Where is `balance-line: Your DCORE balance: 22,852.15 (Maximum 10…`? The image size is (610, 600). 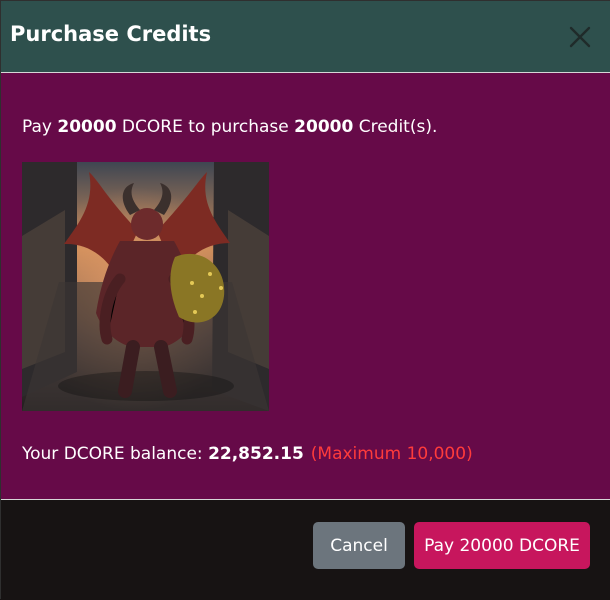
balance-line: Your DCORE balance: 22,852.15 (Maximum 10… is located at coordinates (247, 454).